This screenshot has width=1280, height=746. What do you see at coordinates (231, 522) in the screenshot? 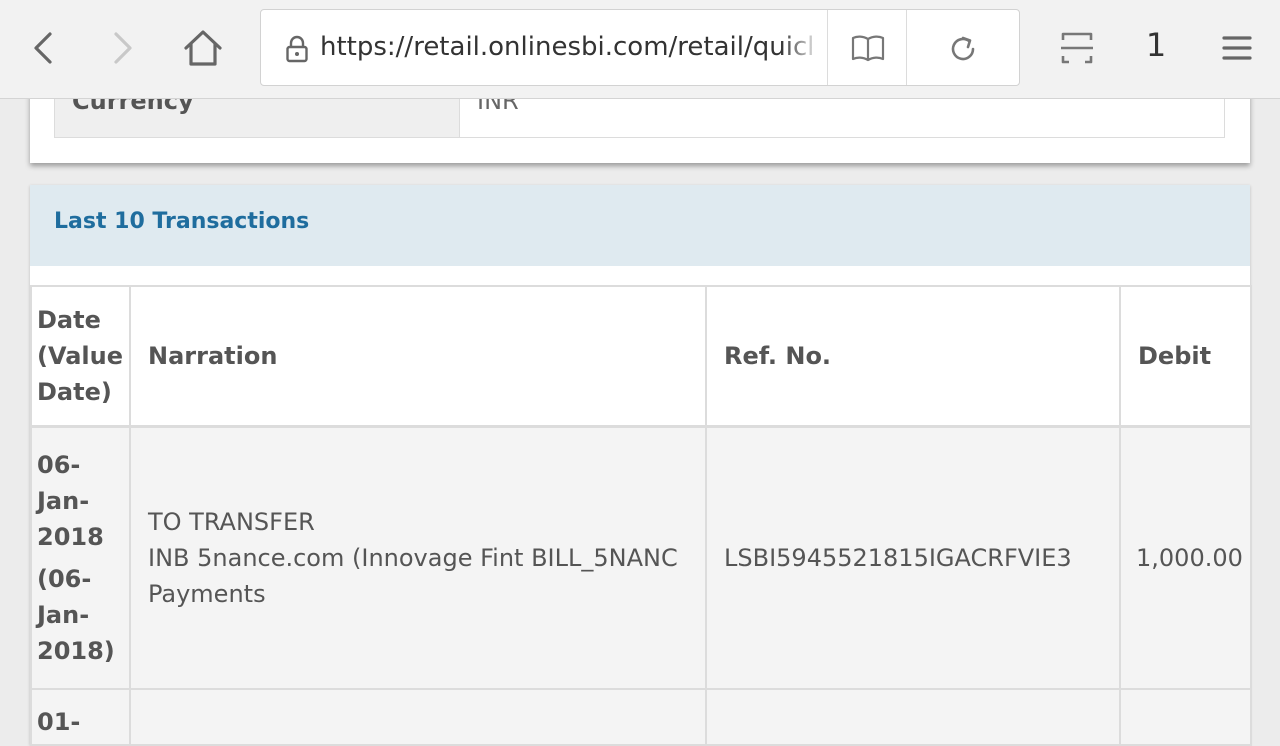
I see `narration-line: TO TRANSFER` at bounding box center [231, 522].